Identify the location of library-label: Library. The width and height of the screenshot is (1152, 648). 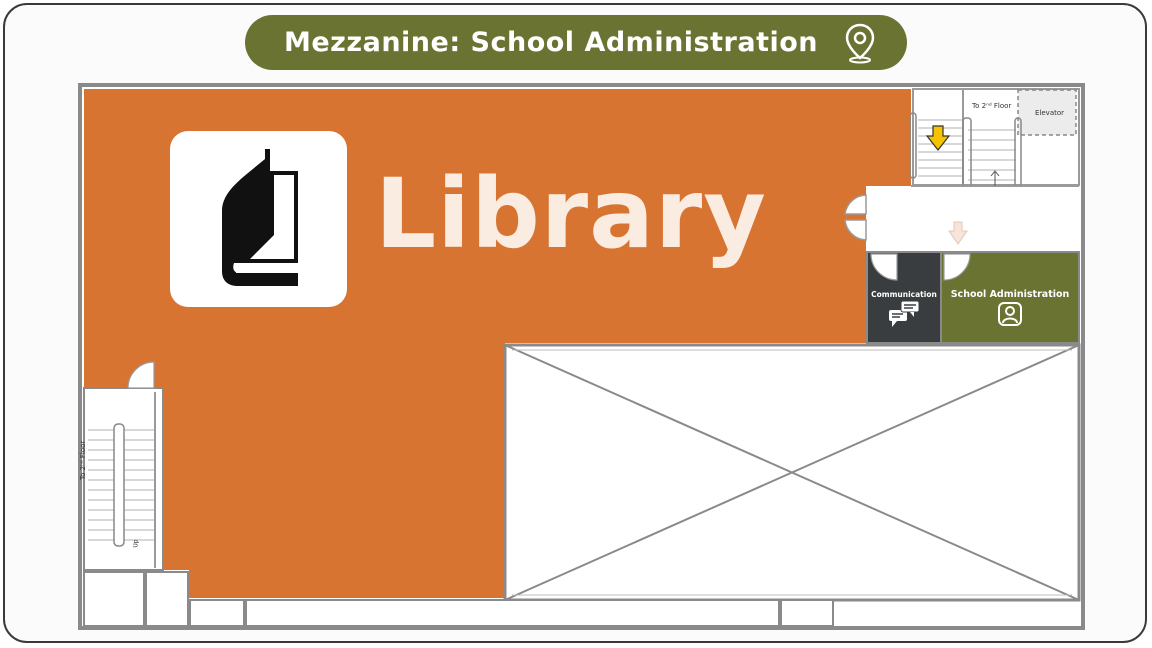
(571, 214).